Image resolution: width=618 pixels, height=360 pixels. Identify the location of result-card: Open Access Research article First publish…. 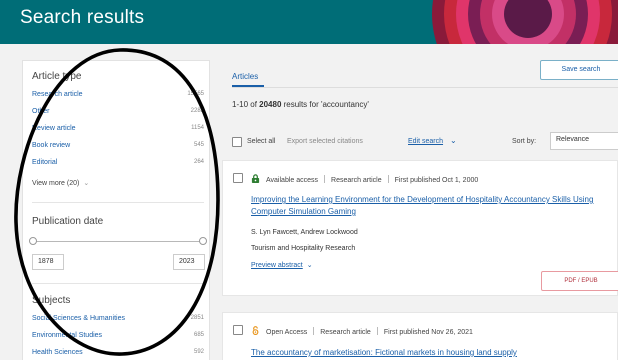
(420, 336).